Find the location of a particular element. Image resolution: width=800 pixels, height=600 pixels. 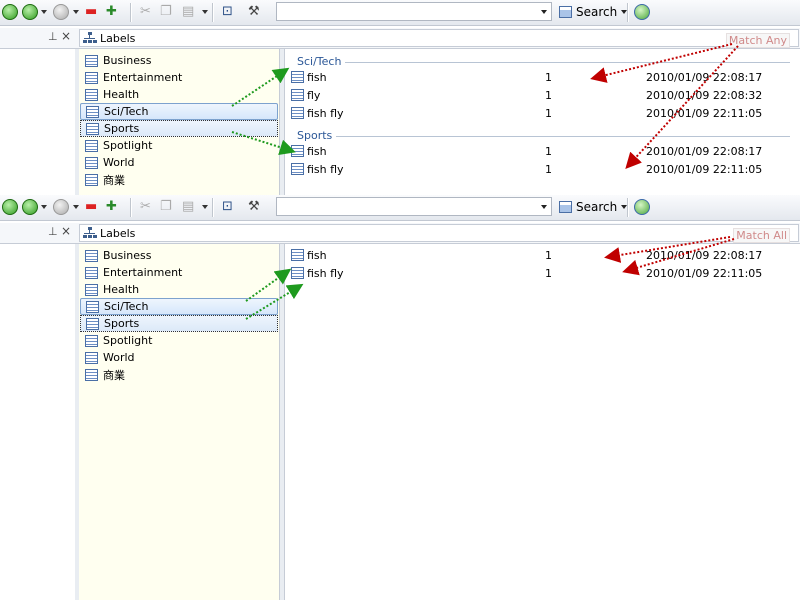

toolbar: ▬ ✚ ✂ ❐ ▤ ⊡ ⚒ Search is located at coordinates (400, 208).